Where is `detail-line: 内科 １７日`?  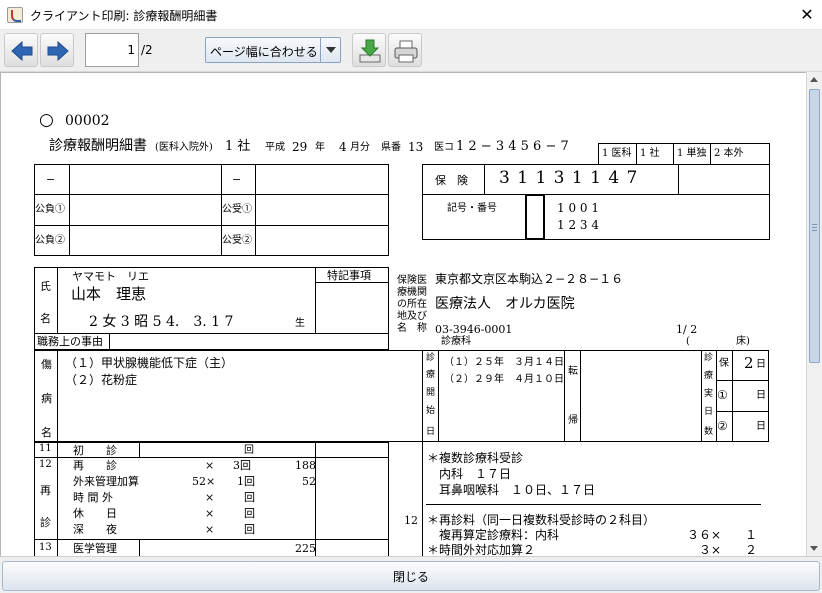
detail-line: 内科 １７日 is located at coordinates (469, 474).